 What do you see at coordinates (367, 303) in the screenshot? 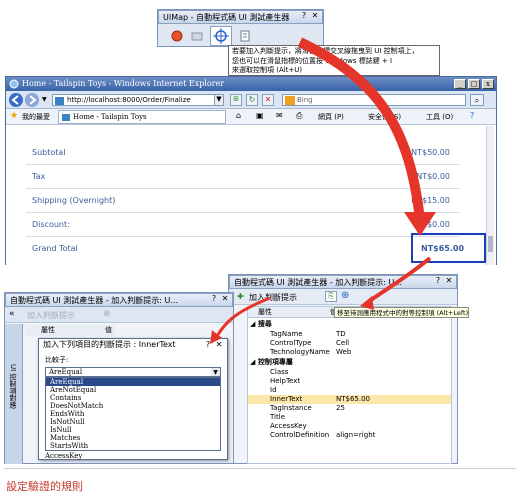
I see `arrow-head-left` at bounding box center [367, 303].